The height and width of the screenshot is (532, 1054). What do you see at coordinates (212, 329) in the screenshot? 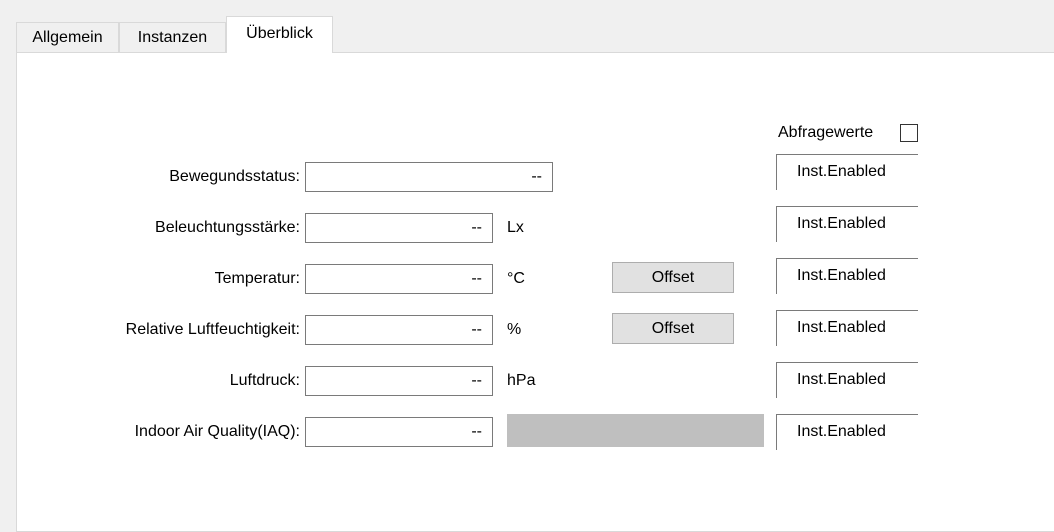
I see `row-humidity-label: Relative Luftfeuchtigkeit:` at bounding box center [212, 329].